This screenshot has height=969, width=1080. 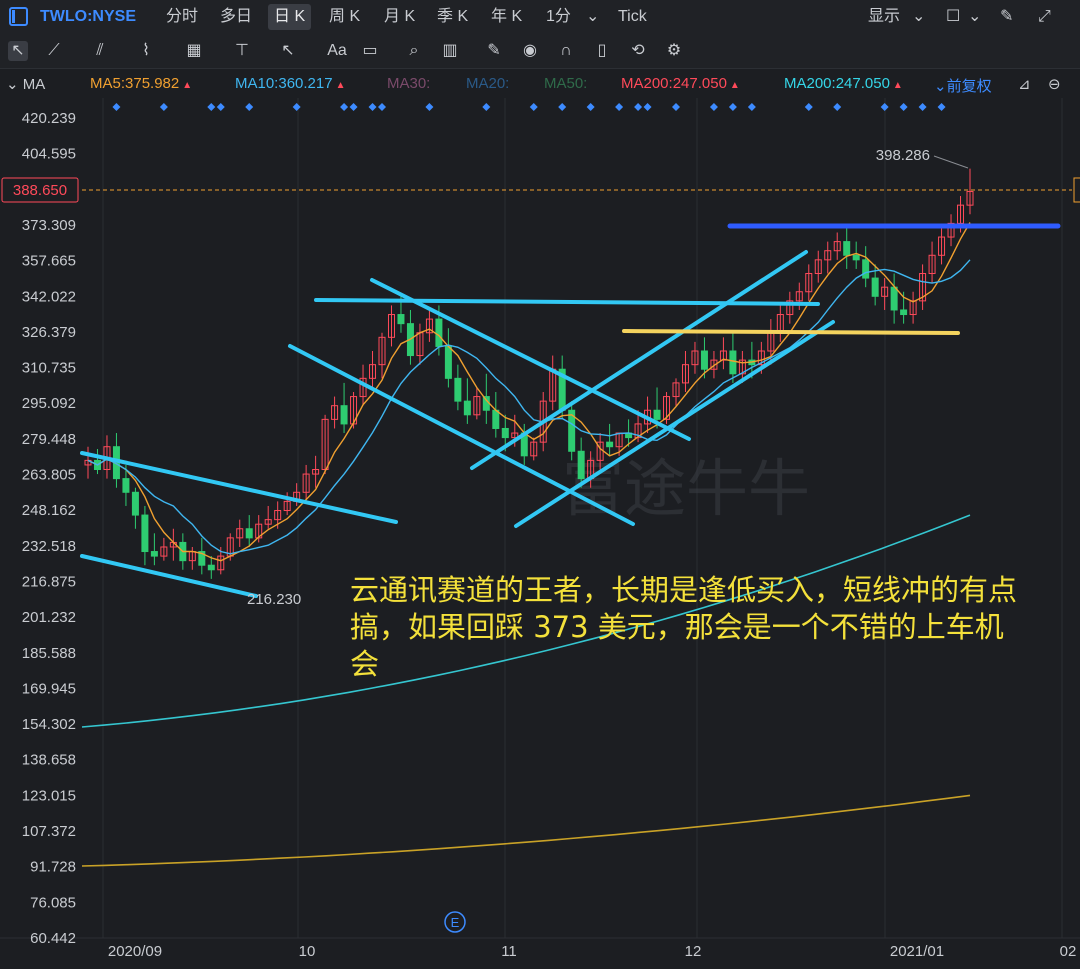 What do you see at coordinates (146, 51) in the screenshot?
I see `wave-tool-icon: ⌇` at bounding box center [146, 51].